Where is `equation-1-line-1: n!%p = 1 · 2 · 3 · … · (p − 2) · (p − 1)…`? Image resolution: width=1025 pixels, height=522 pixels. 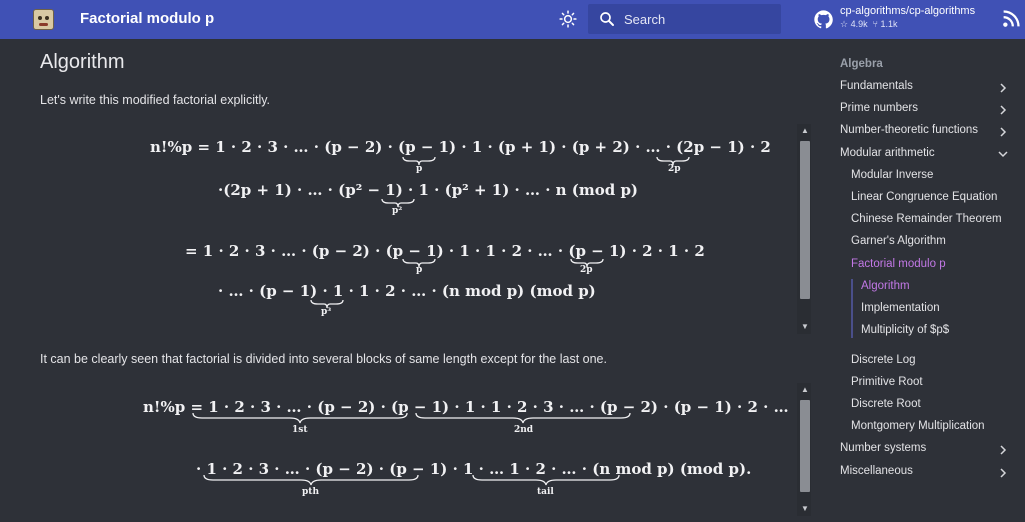 equation-1-line-1: n!%p = 1 · 2 · 3 · … · (p − 2) · (p − 1)… is located at coordinates (460, 147).